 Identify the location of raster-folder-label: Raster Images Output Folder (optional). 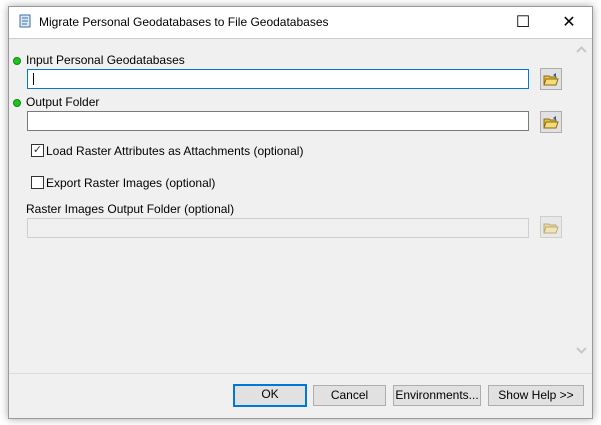
(130, 209).